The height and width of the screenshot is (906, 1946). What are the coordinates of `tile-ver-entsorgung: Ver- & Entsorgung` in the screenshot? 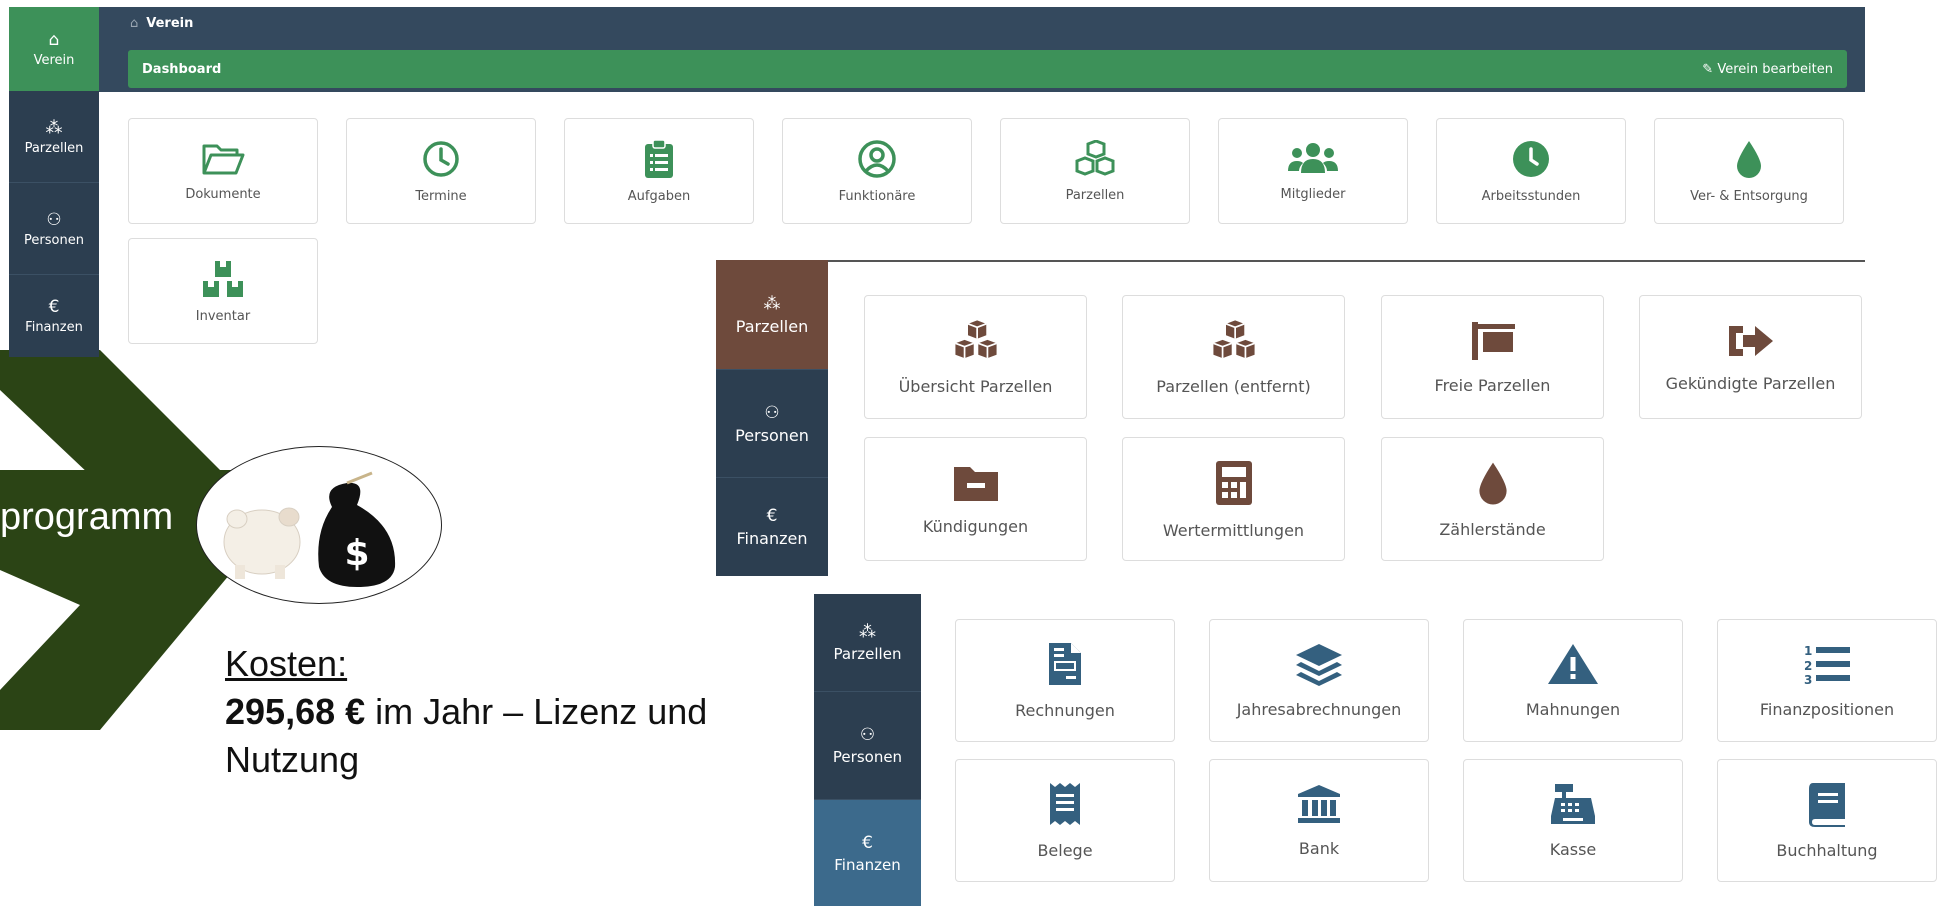 It's located at (1749, 171).